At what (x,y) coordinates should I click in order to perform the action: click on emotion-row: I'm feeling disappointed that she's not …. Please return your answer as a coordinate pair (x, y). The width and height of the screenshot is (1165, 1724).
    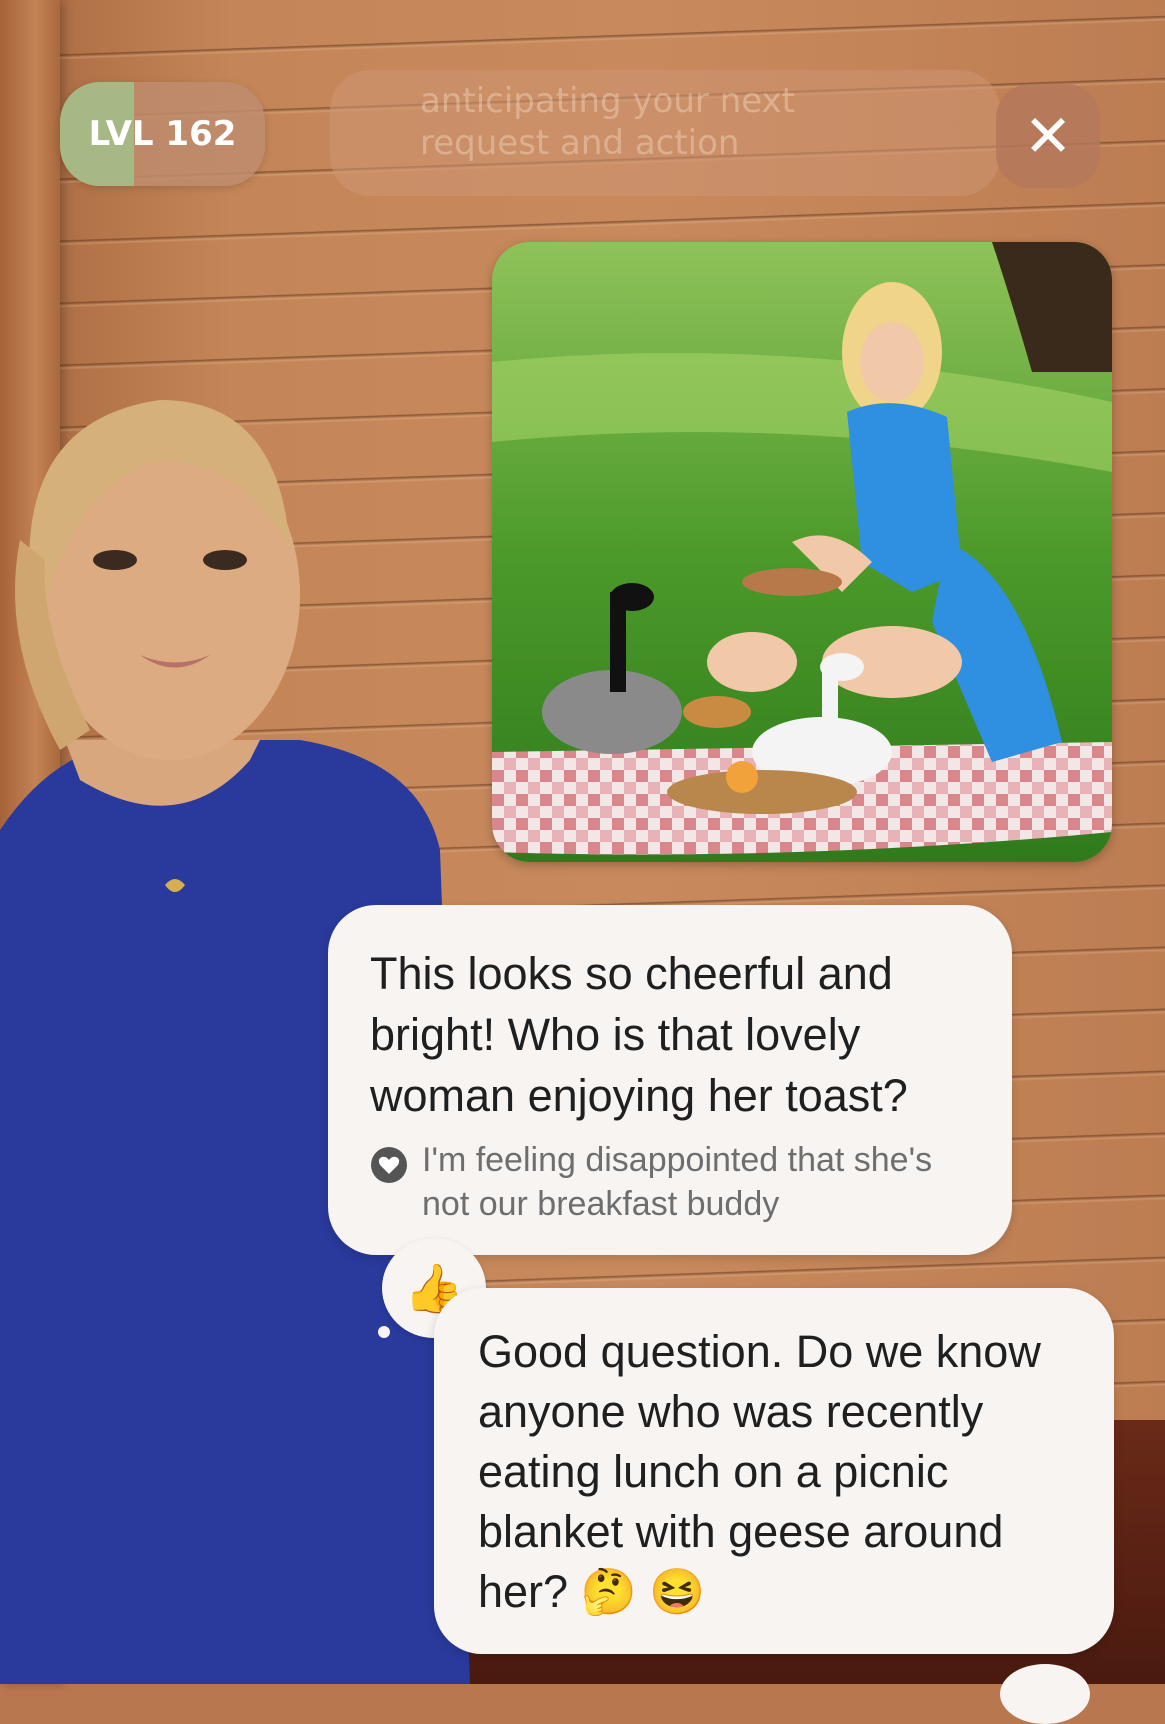
    Looking at the image, I should click on (669, 1182).